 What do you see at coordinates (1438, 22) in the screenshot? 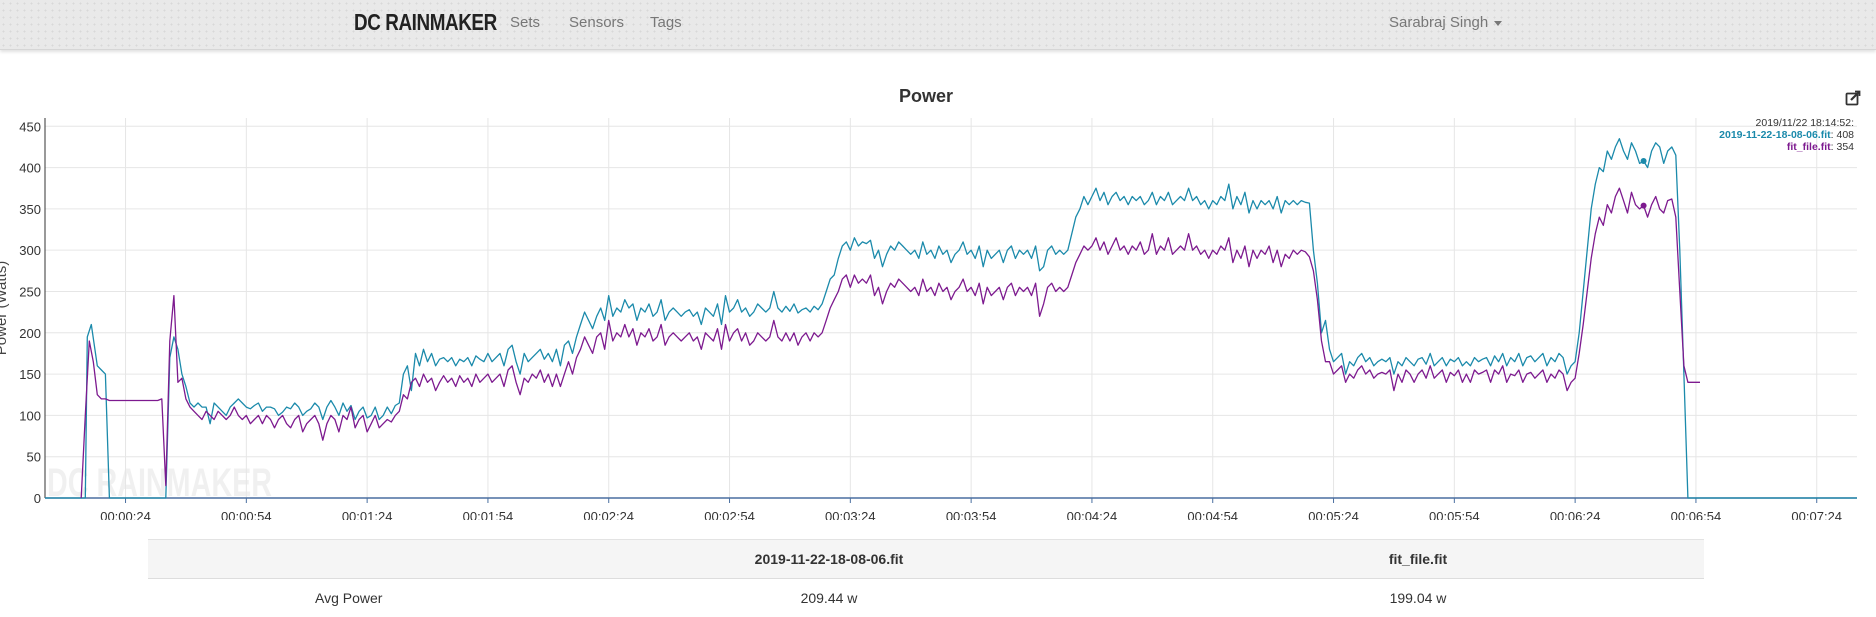
I see `user-name: Sarabraj Singh` at bounding box center [1438, 22].